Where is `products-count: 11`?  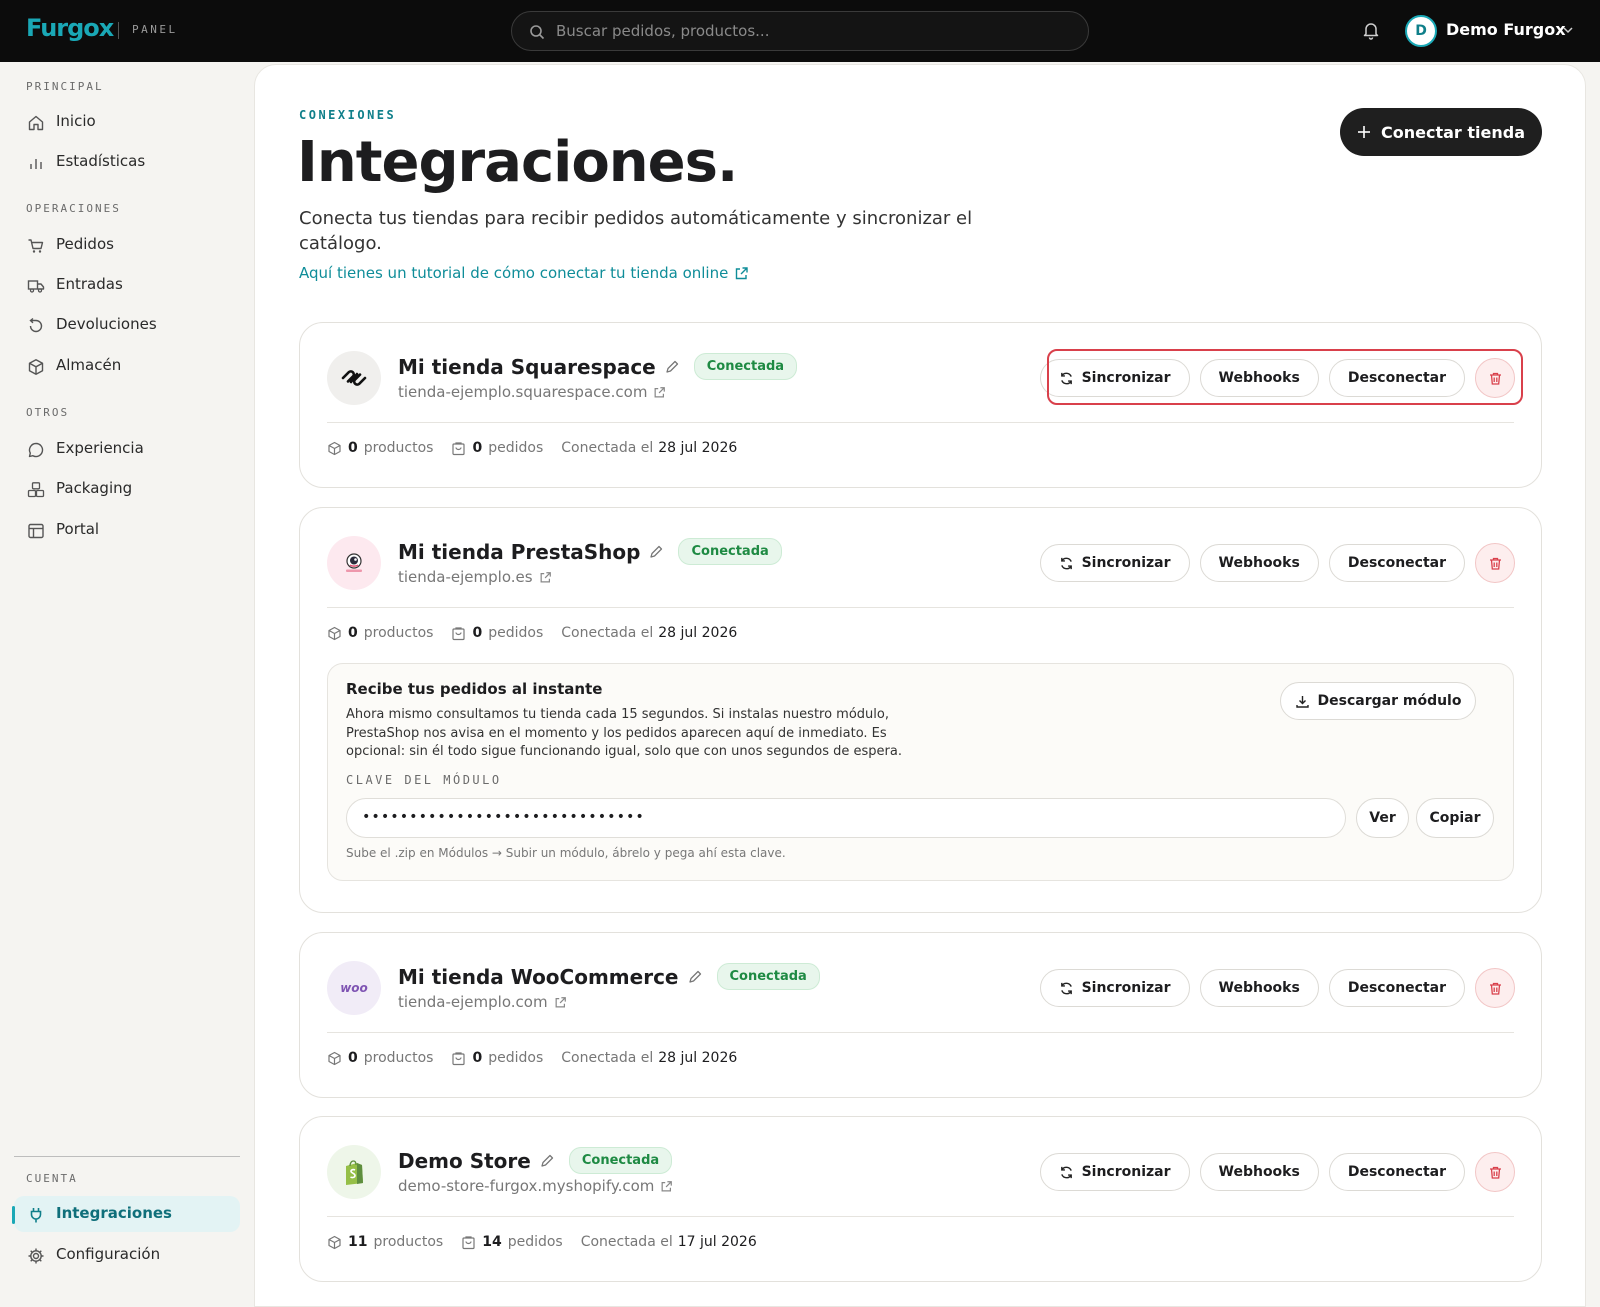
products-count: 11 is located at coordinates (358, 1242).